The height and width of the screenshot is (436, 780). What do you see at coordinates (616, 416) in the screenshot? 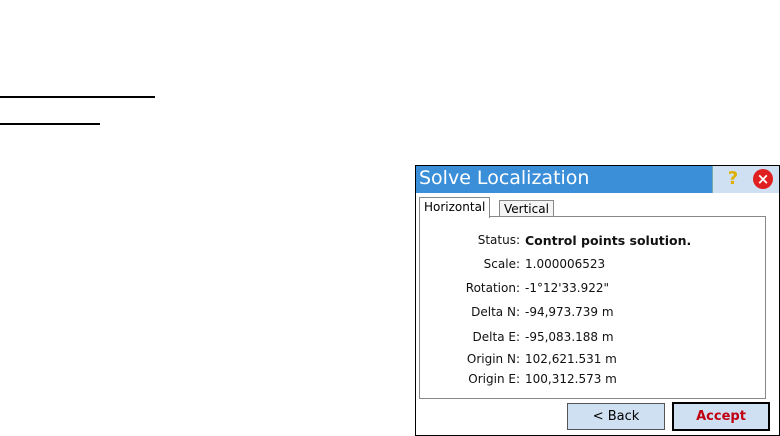
I see `back-button: < Back` at bounding box center [616, 416].